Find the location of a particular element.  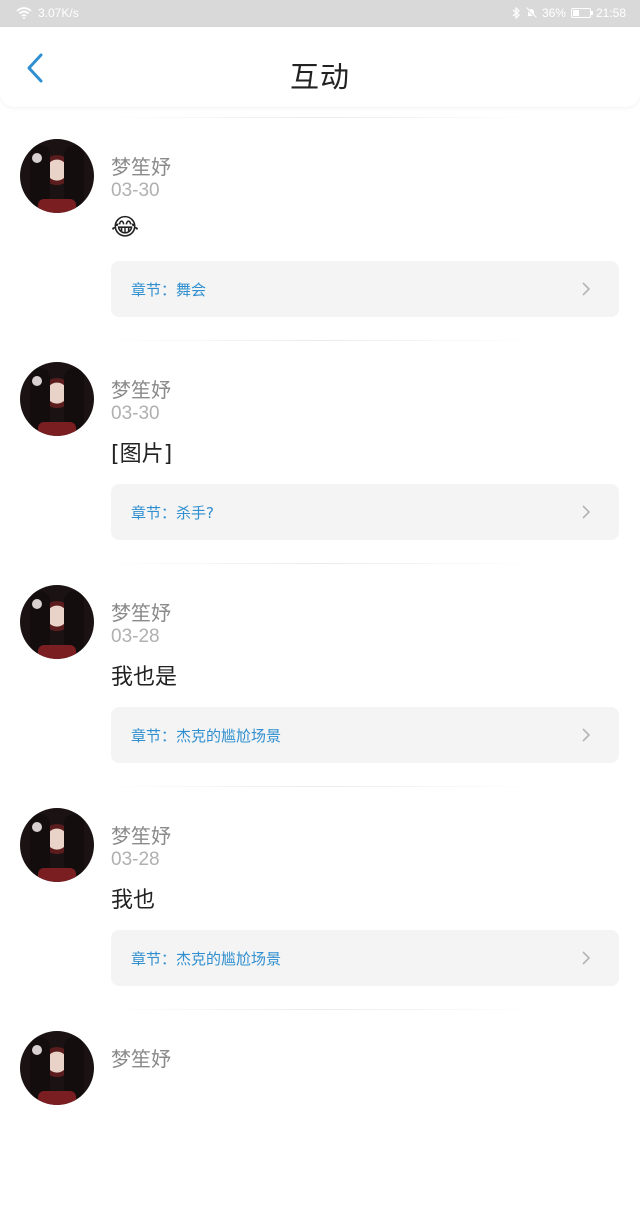

chapter-link: 章节：舞会 is located at coordinates (365, 289).